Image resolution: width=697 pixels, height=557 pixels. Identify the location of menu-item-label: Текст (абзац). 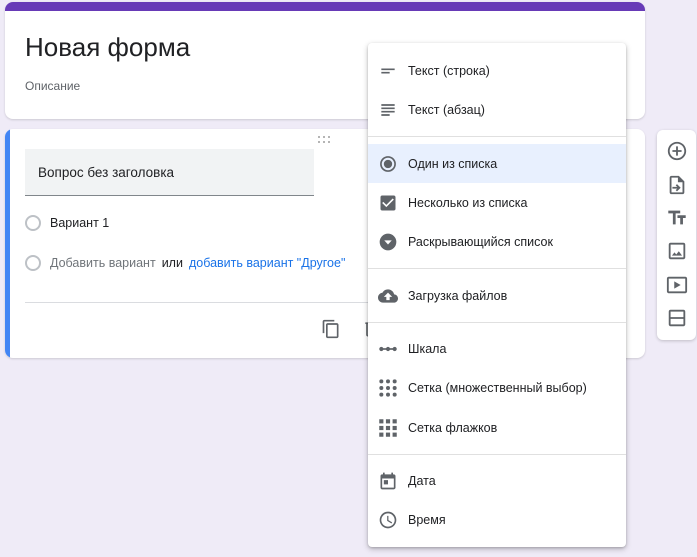
(446, 109).